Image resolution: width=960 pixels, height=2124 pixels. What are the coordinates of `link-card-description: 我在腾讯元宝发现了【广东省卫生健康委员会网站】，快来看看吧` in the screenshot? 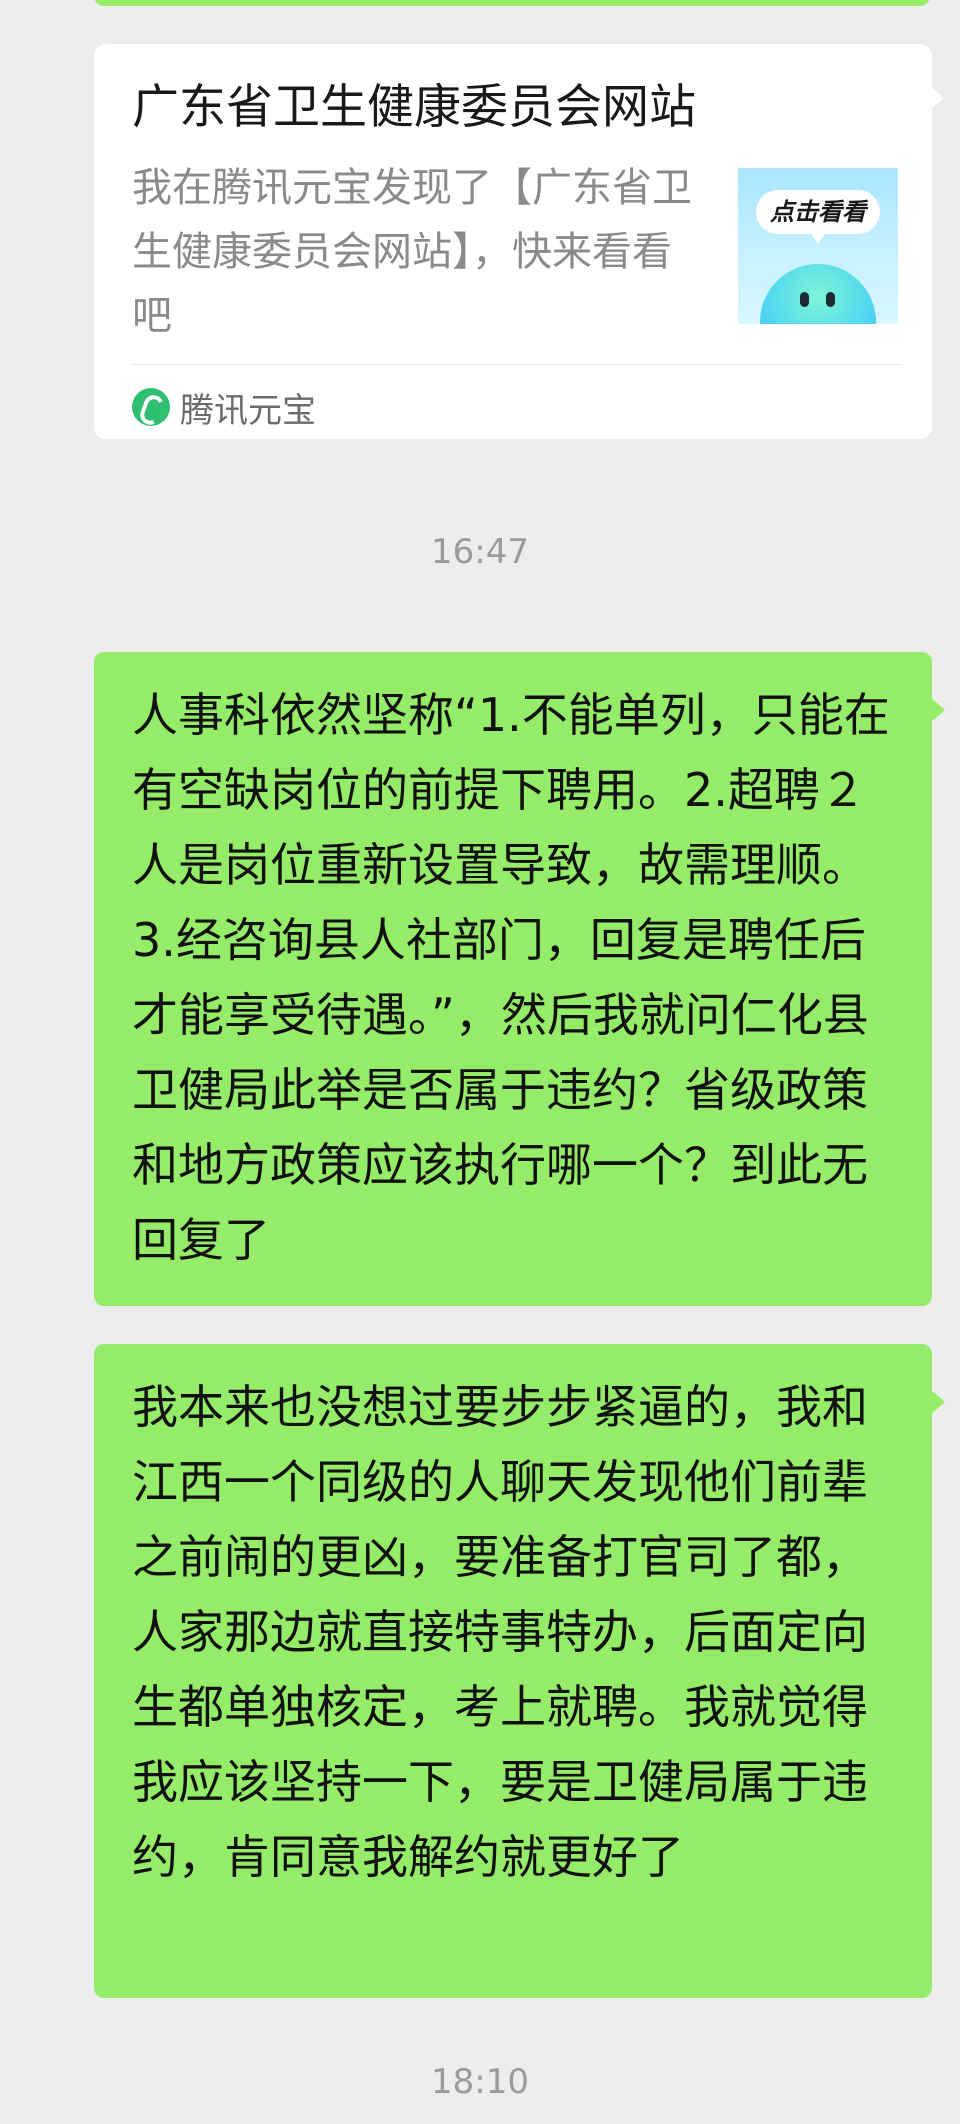 It's located at (412, 252).